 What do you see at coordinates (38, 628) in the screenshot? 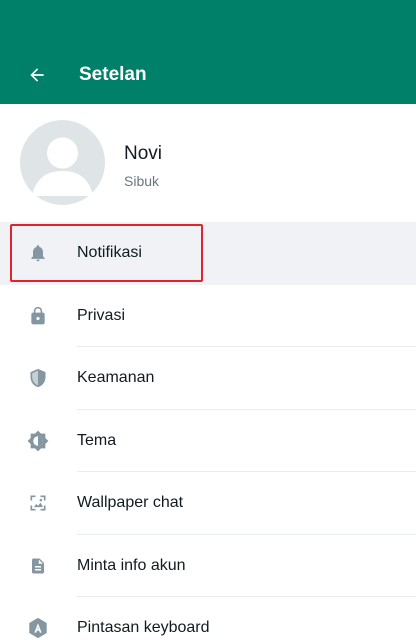
I see `keyboard-shortcut-icon` at bounding box center [38, 628].